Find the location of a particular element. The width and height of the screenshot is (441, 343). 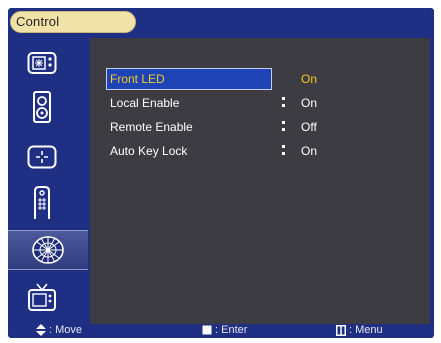

enter-button-icon is located at coordinates (207, 330).